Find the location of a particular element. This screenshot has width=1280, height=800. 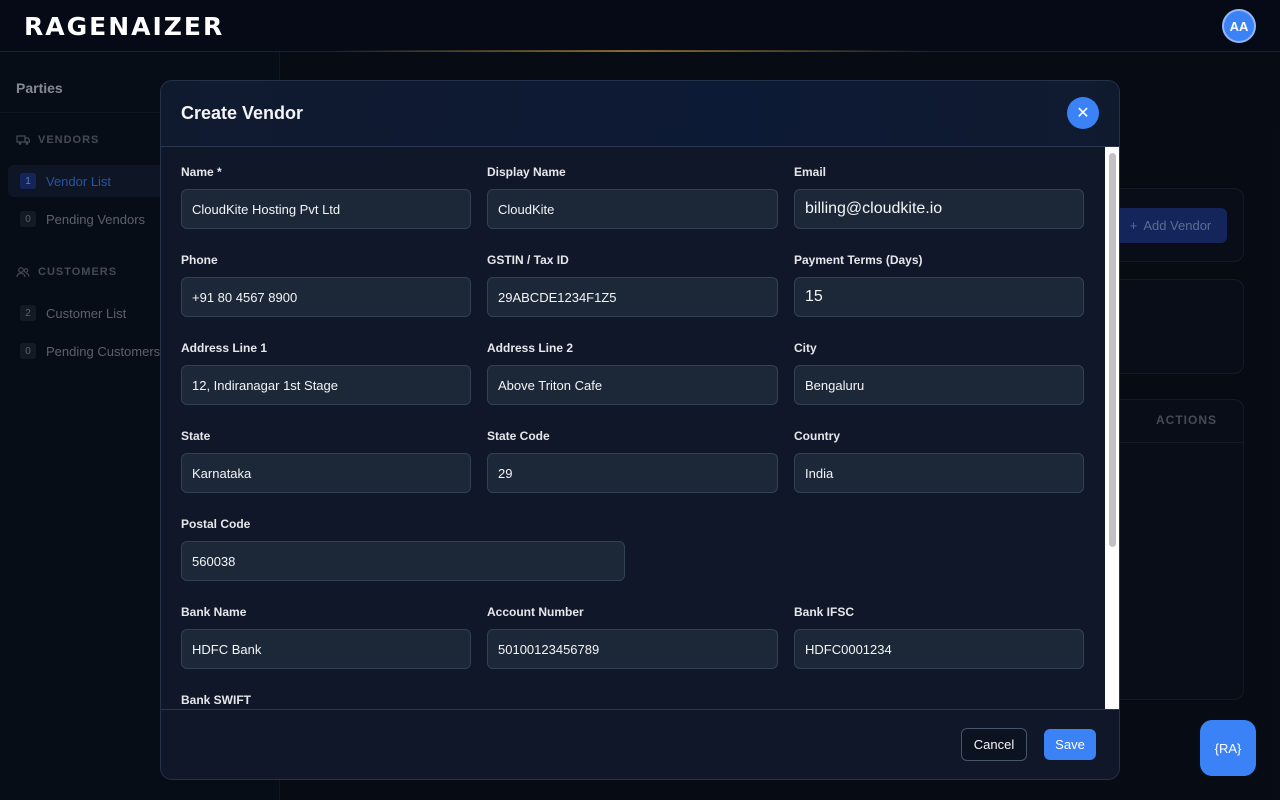

payment-terms-label: Payment Terms (Days) is located at coordinates (858, 260).